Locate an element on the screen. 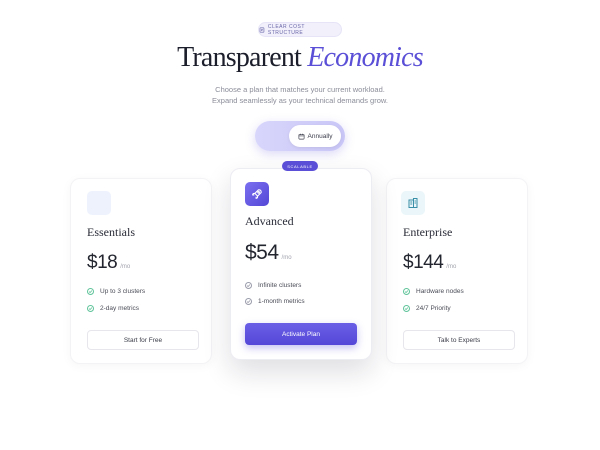 The height and width of the screenshot is (450, 600). plan-price-row: $54 /mo is located at coordinates (268, 253).